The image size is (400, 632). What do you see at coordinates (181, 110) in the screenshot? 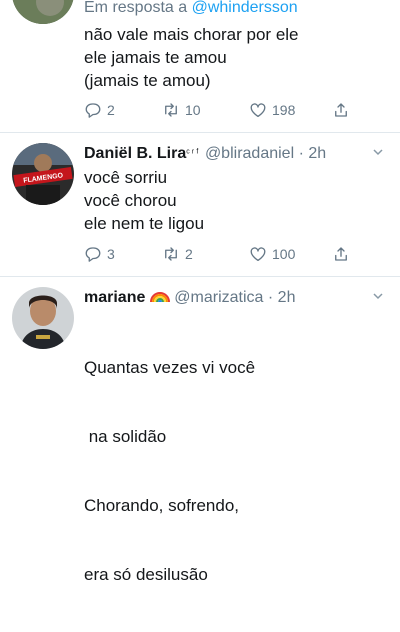
I see `retweet-button: 10` at bounding box center [181, 110].